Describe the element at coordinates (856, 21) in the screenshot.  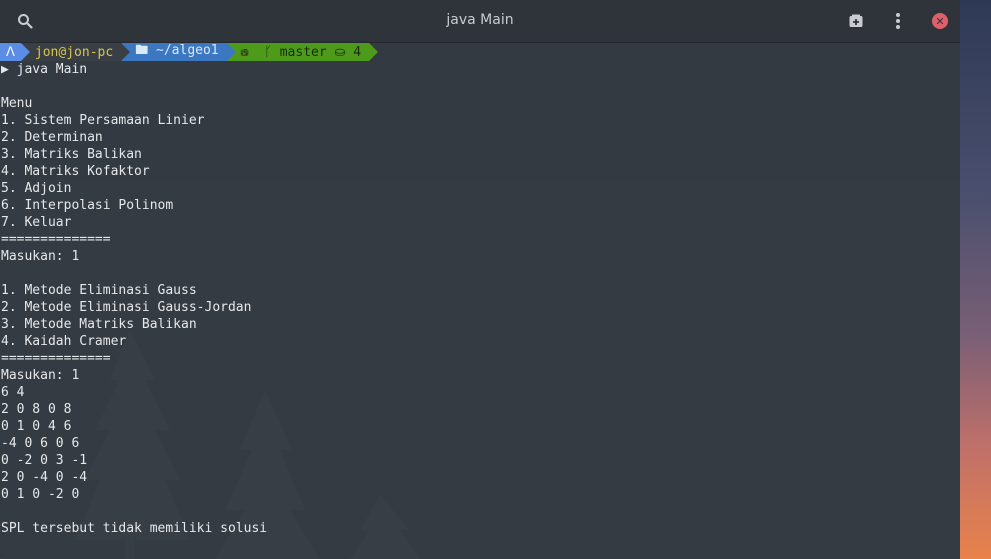
I see `new-tab-icon` at that location.